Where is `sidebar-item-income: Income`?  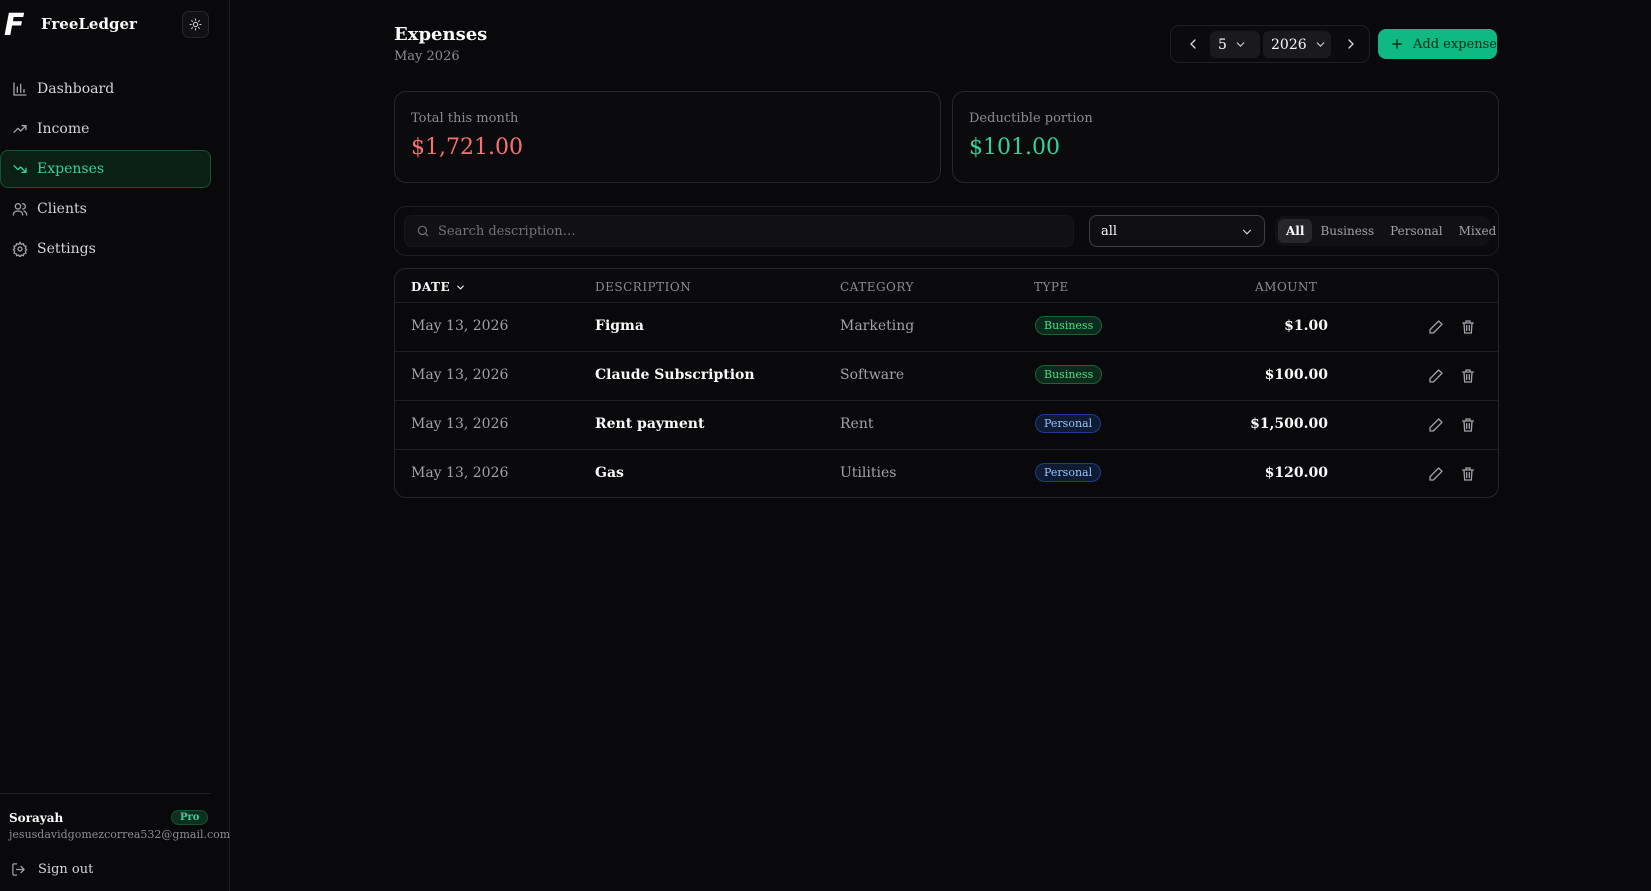
sidebar-item-income: Income is located at coordinates (105, 129).